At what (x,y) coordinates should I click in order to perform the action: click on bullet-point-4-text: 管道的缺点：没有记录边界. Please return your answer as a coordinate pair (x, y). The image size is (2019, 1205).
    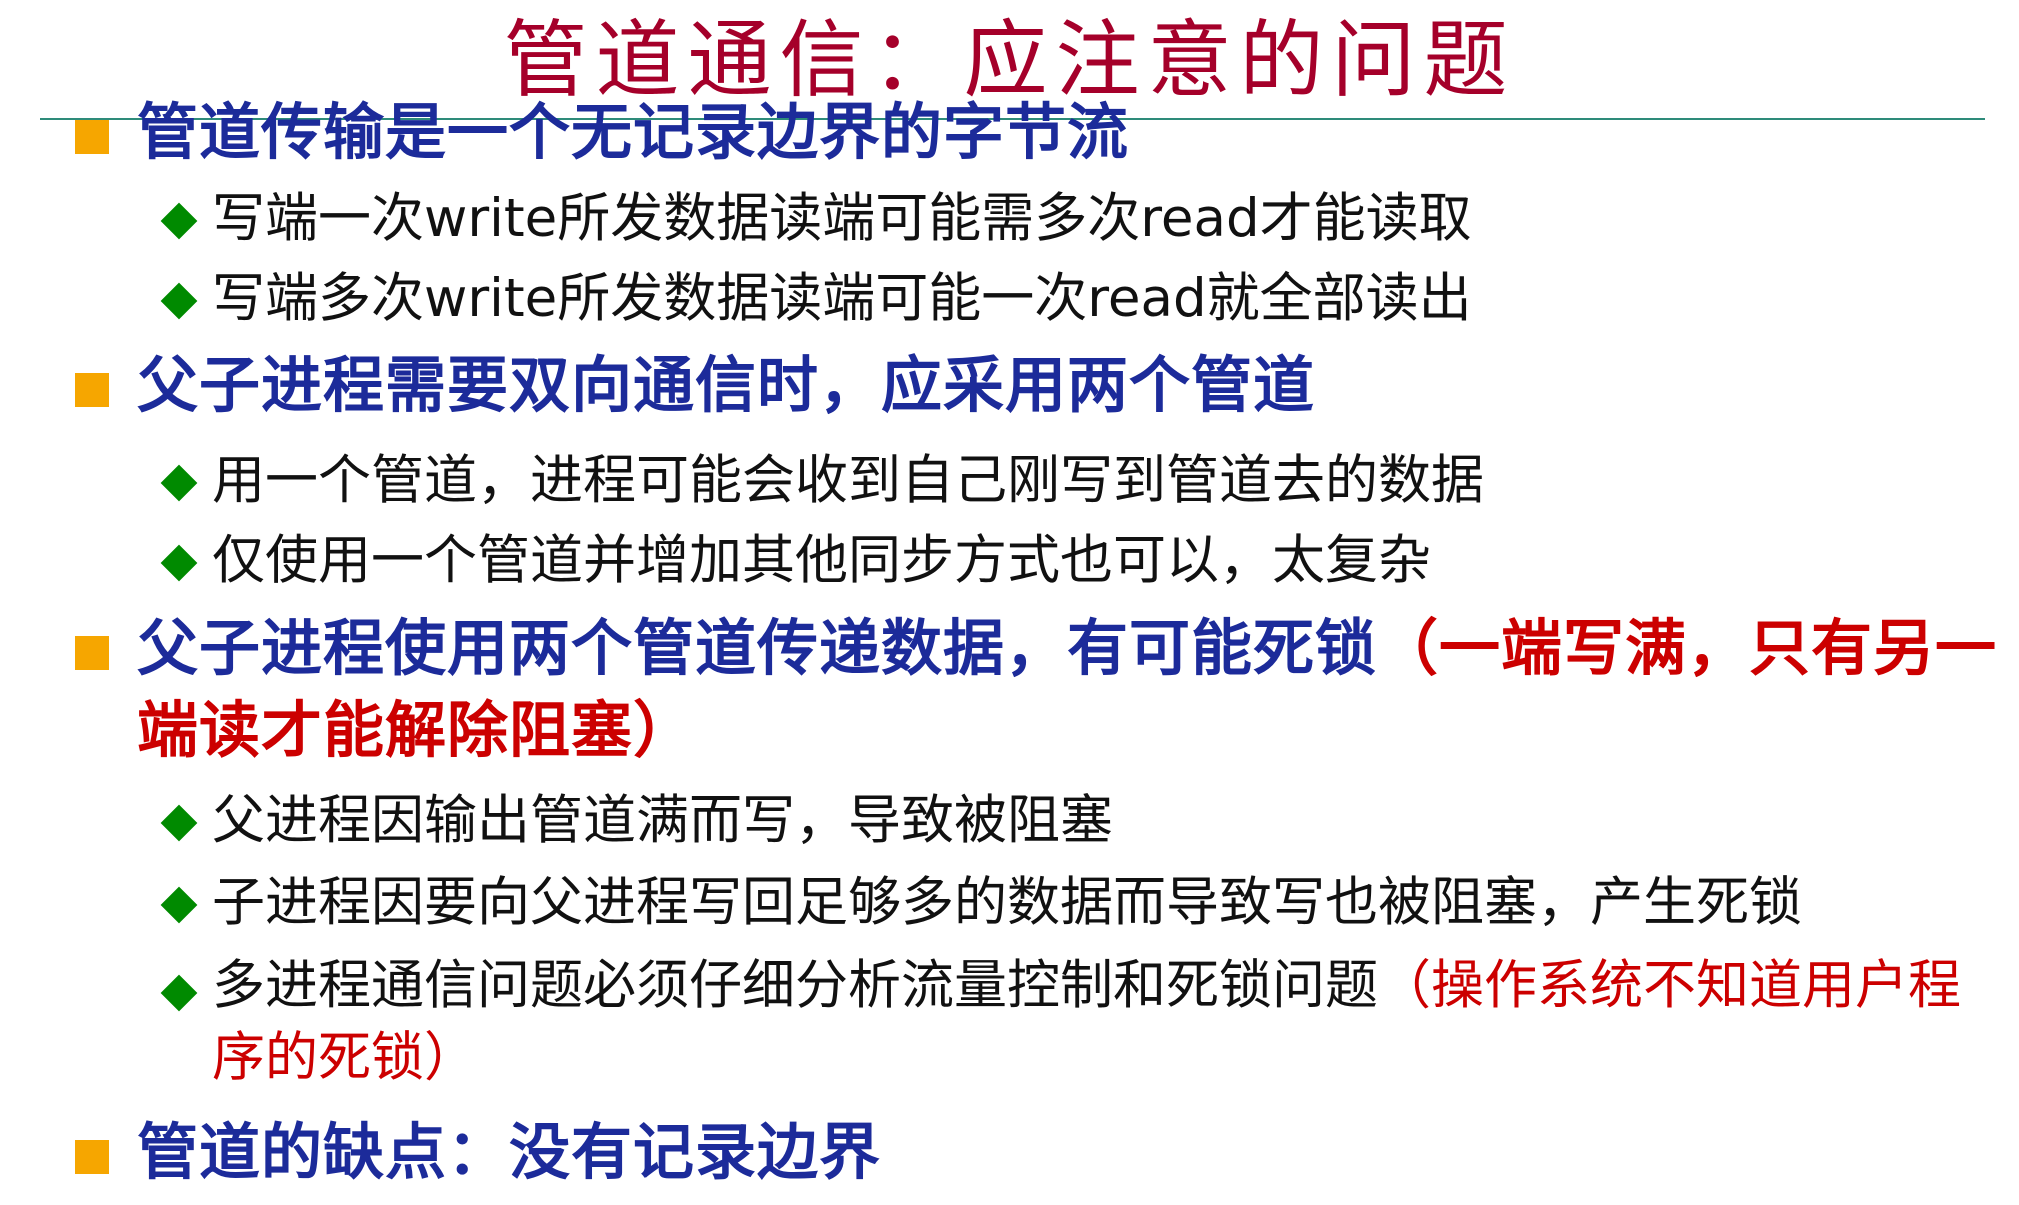
    Looking at the image, I should click on (509, 1152).